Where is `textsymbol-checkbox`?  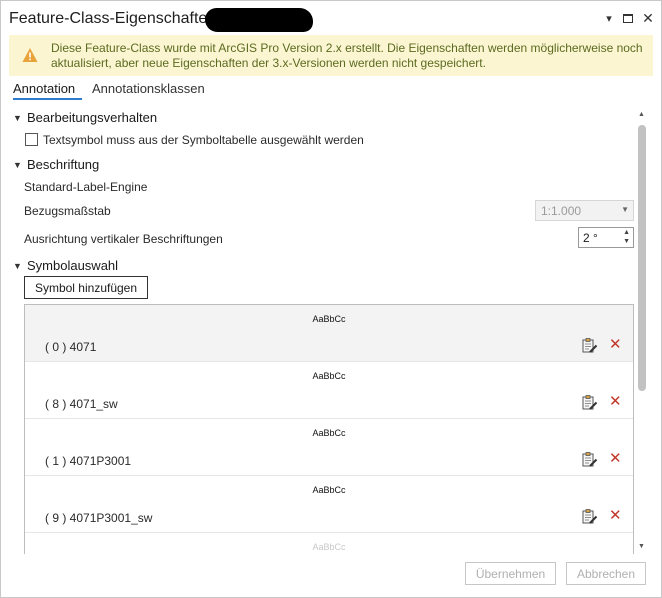 textsymbol-checkbox is located at coordinates (31, 139).